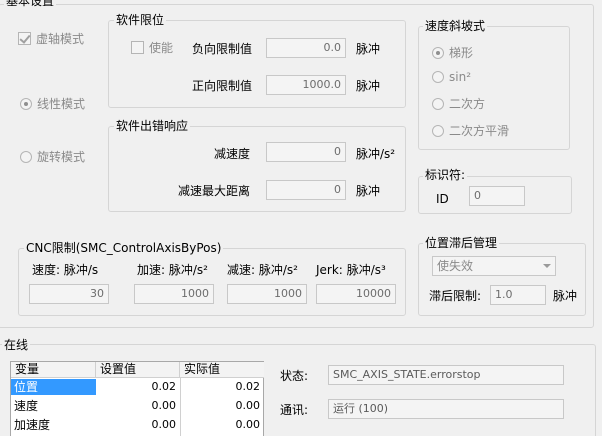  I want to click on neg-limit-label: 负向限制值, so click(222, 49).